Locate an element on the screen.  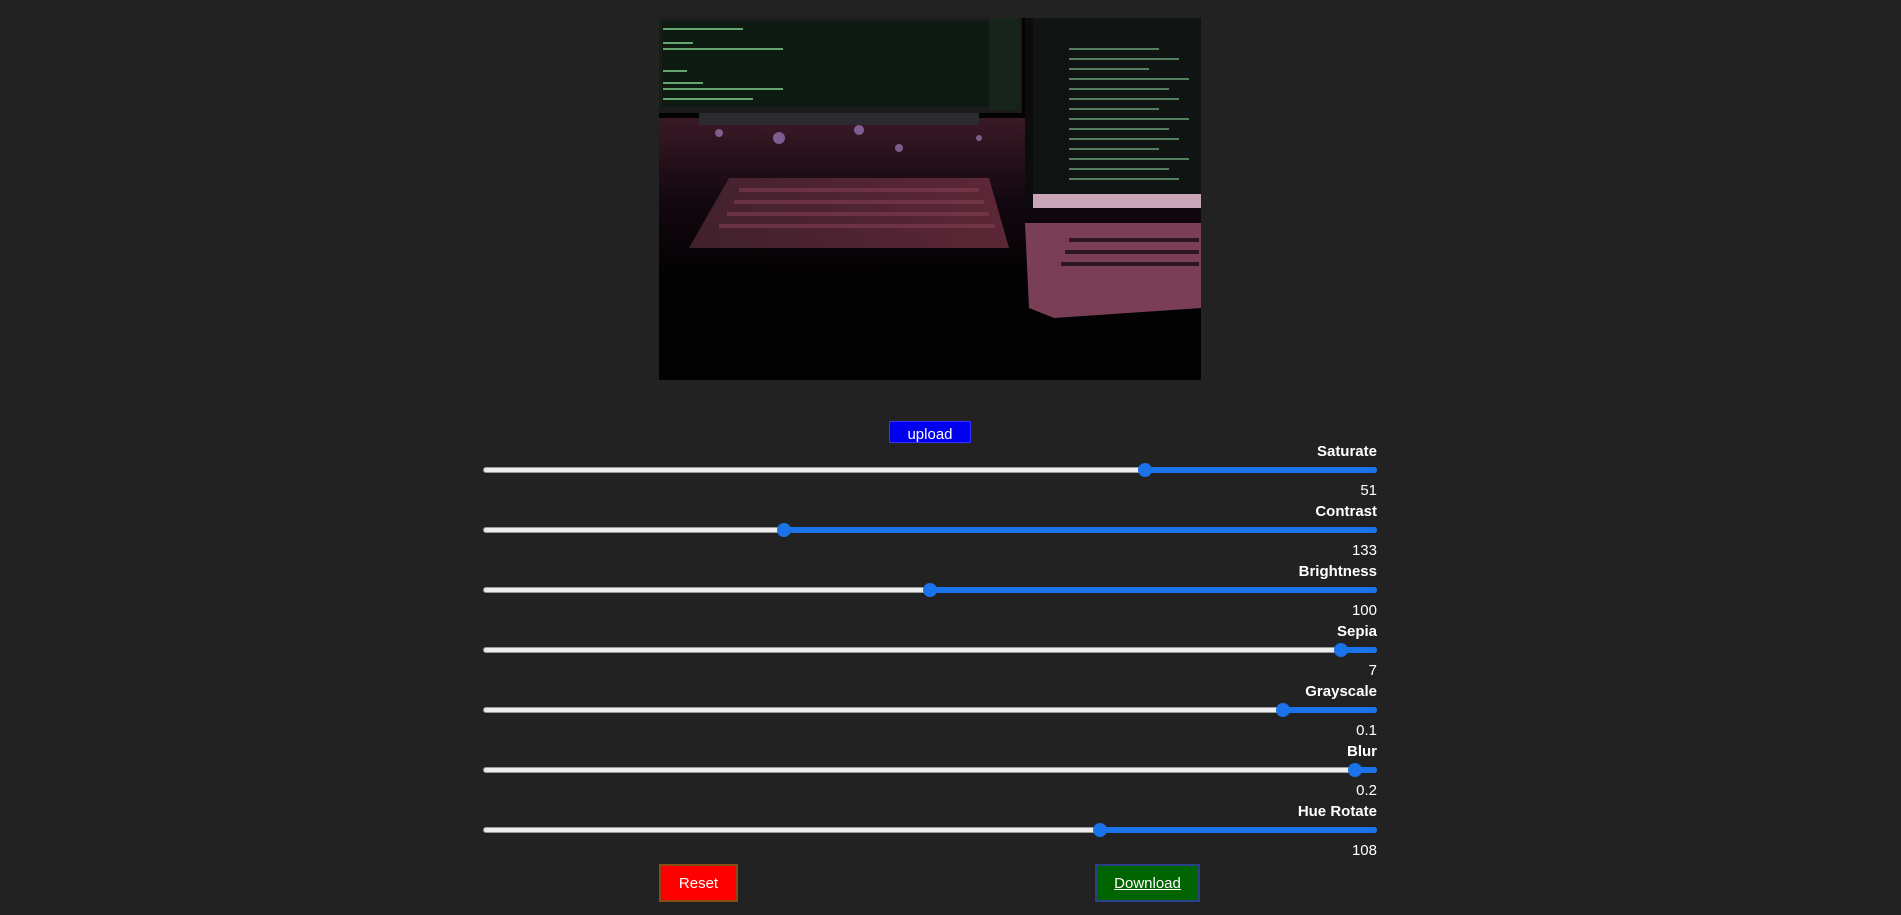
contrast-label: Contrast is located at coordinates (1346, 511).